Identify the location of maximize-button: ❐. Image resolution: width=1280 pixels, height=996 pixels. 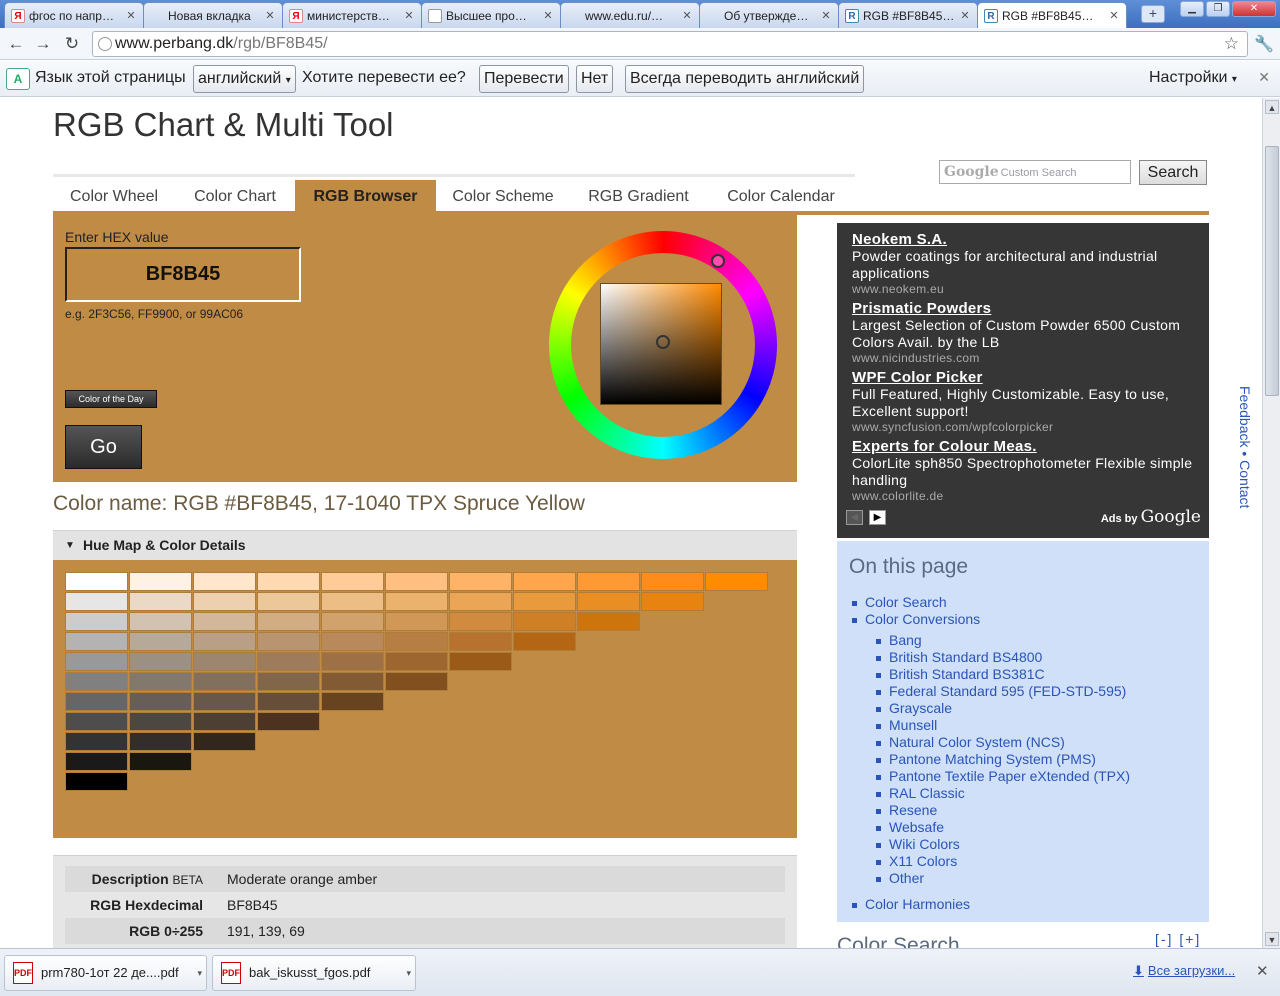
(1218, 9).